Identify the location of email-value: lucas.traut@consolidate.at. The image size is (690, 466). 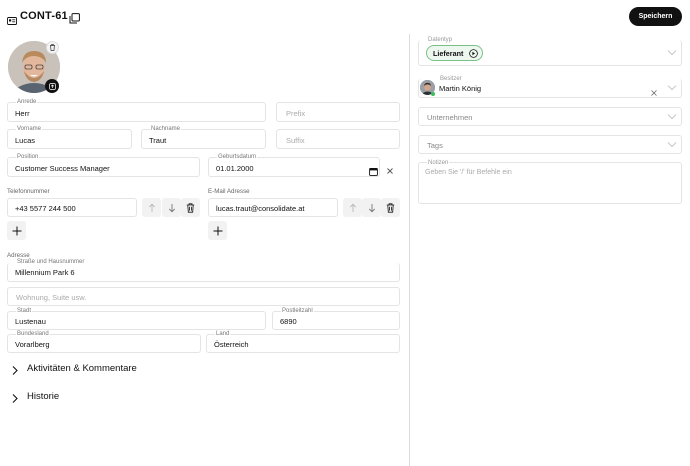
(260, 208).